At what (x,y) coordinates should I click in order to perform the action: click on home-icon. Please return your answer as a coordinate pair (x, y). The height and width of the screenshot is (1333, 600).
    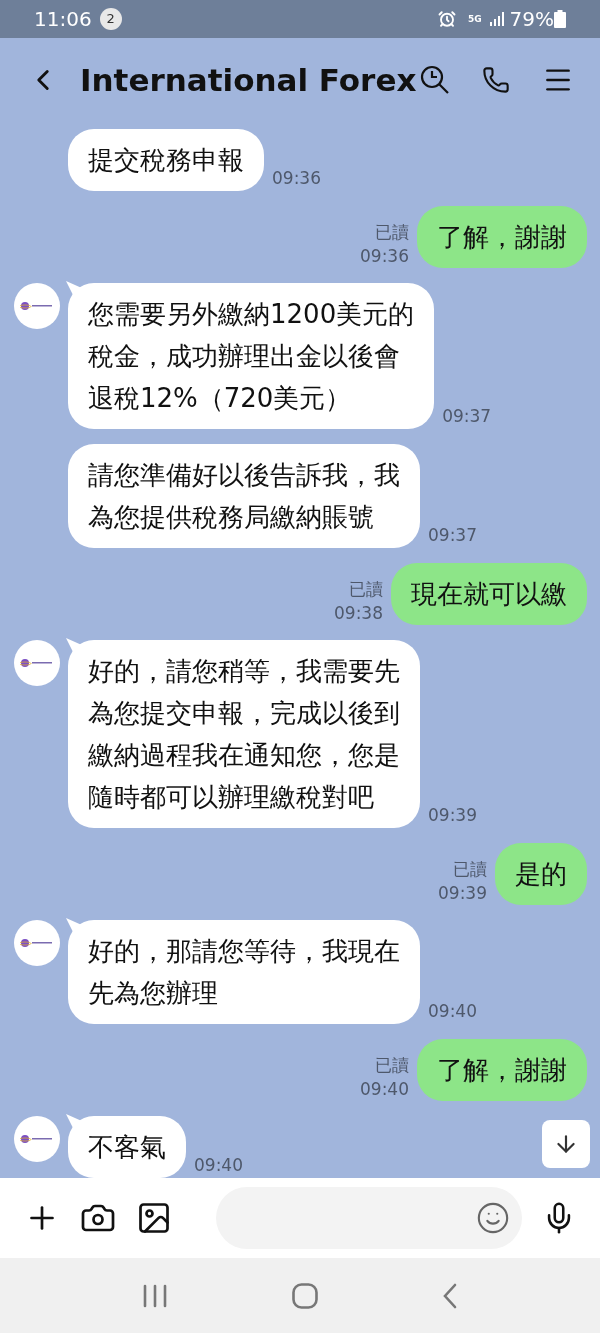
    Looking at the image, I should click on (305, 1295).